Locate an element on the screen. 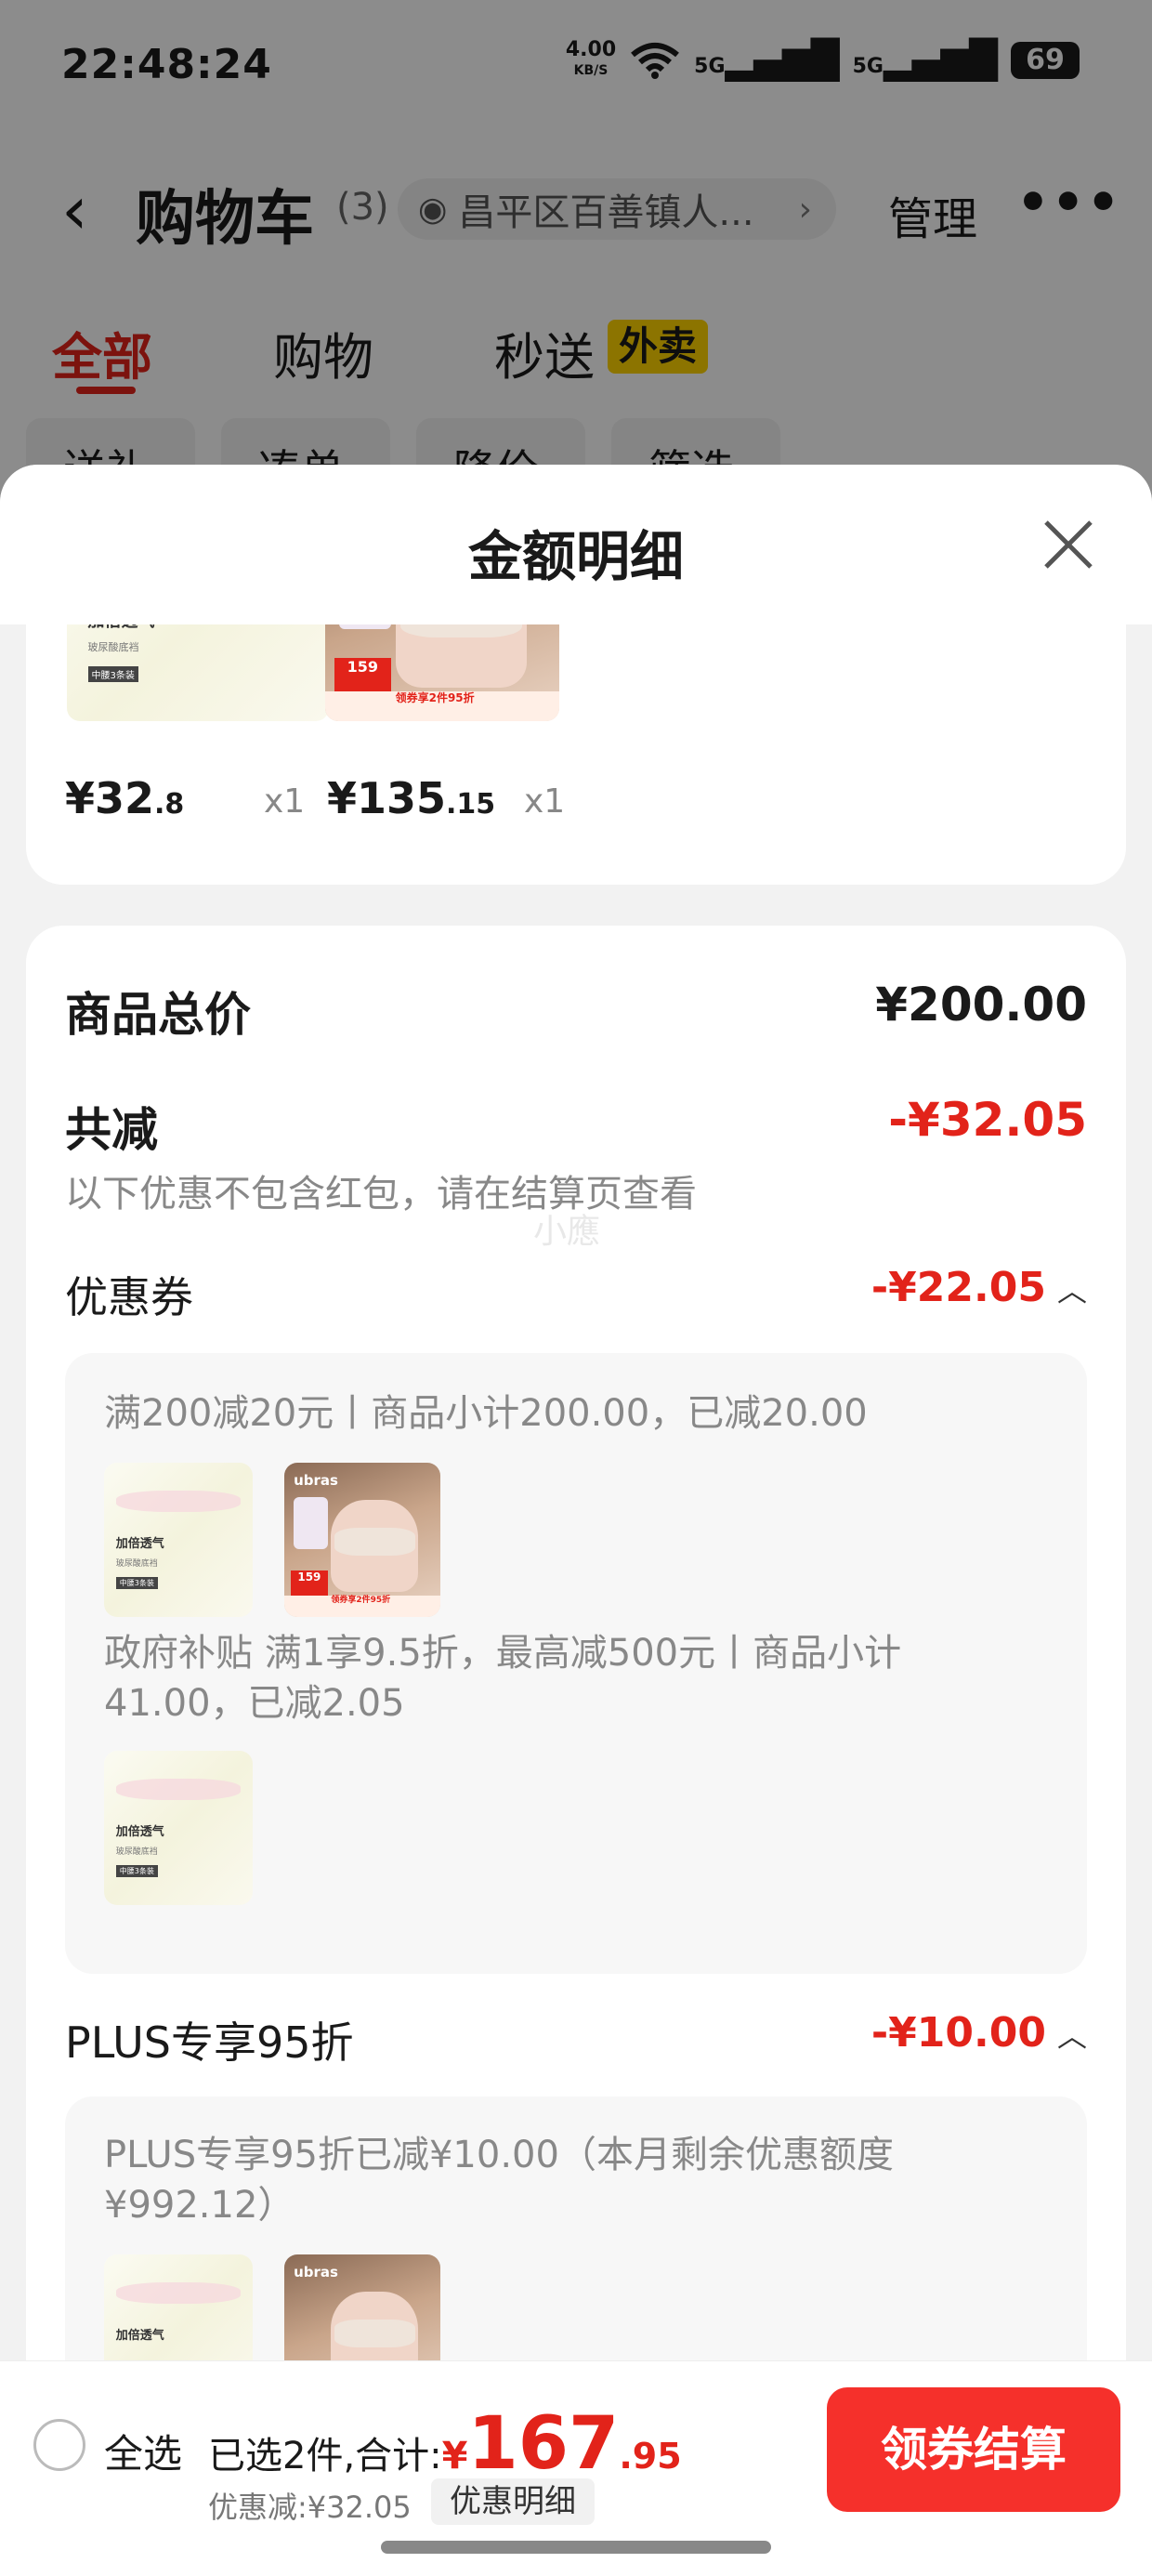 The image size is (1152, 2576). home-indicator is located at coordinates (576, 2547).